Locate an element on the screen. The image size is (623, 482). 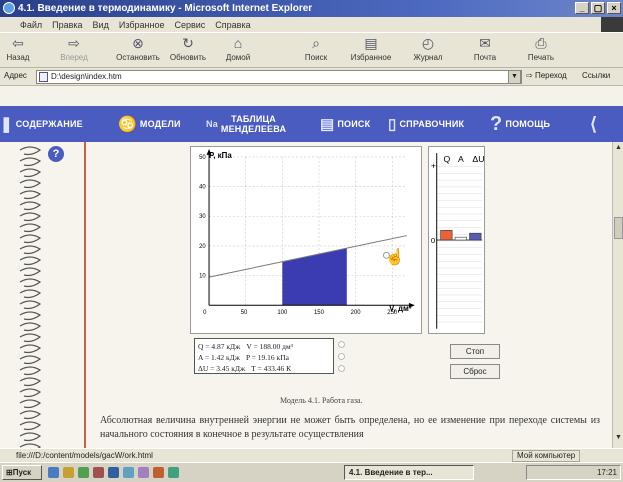
margin-line is located at coordinates (85, 295).